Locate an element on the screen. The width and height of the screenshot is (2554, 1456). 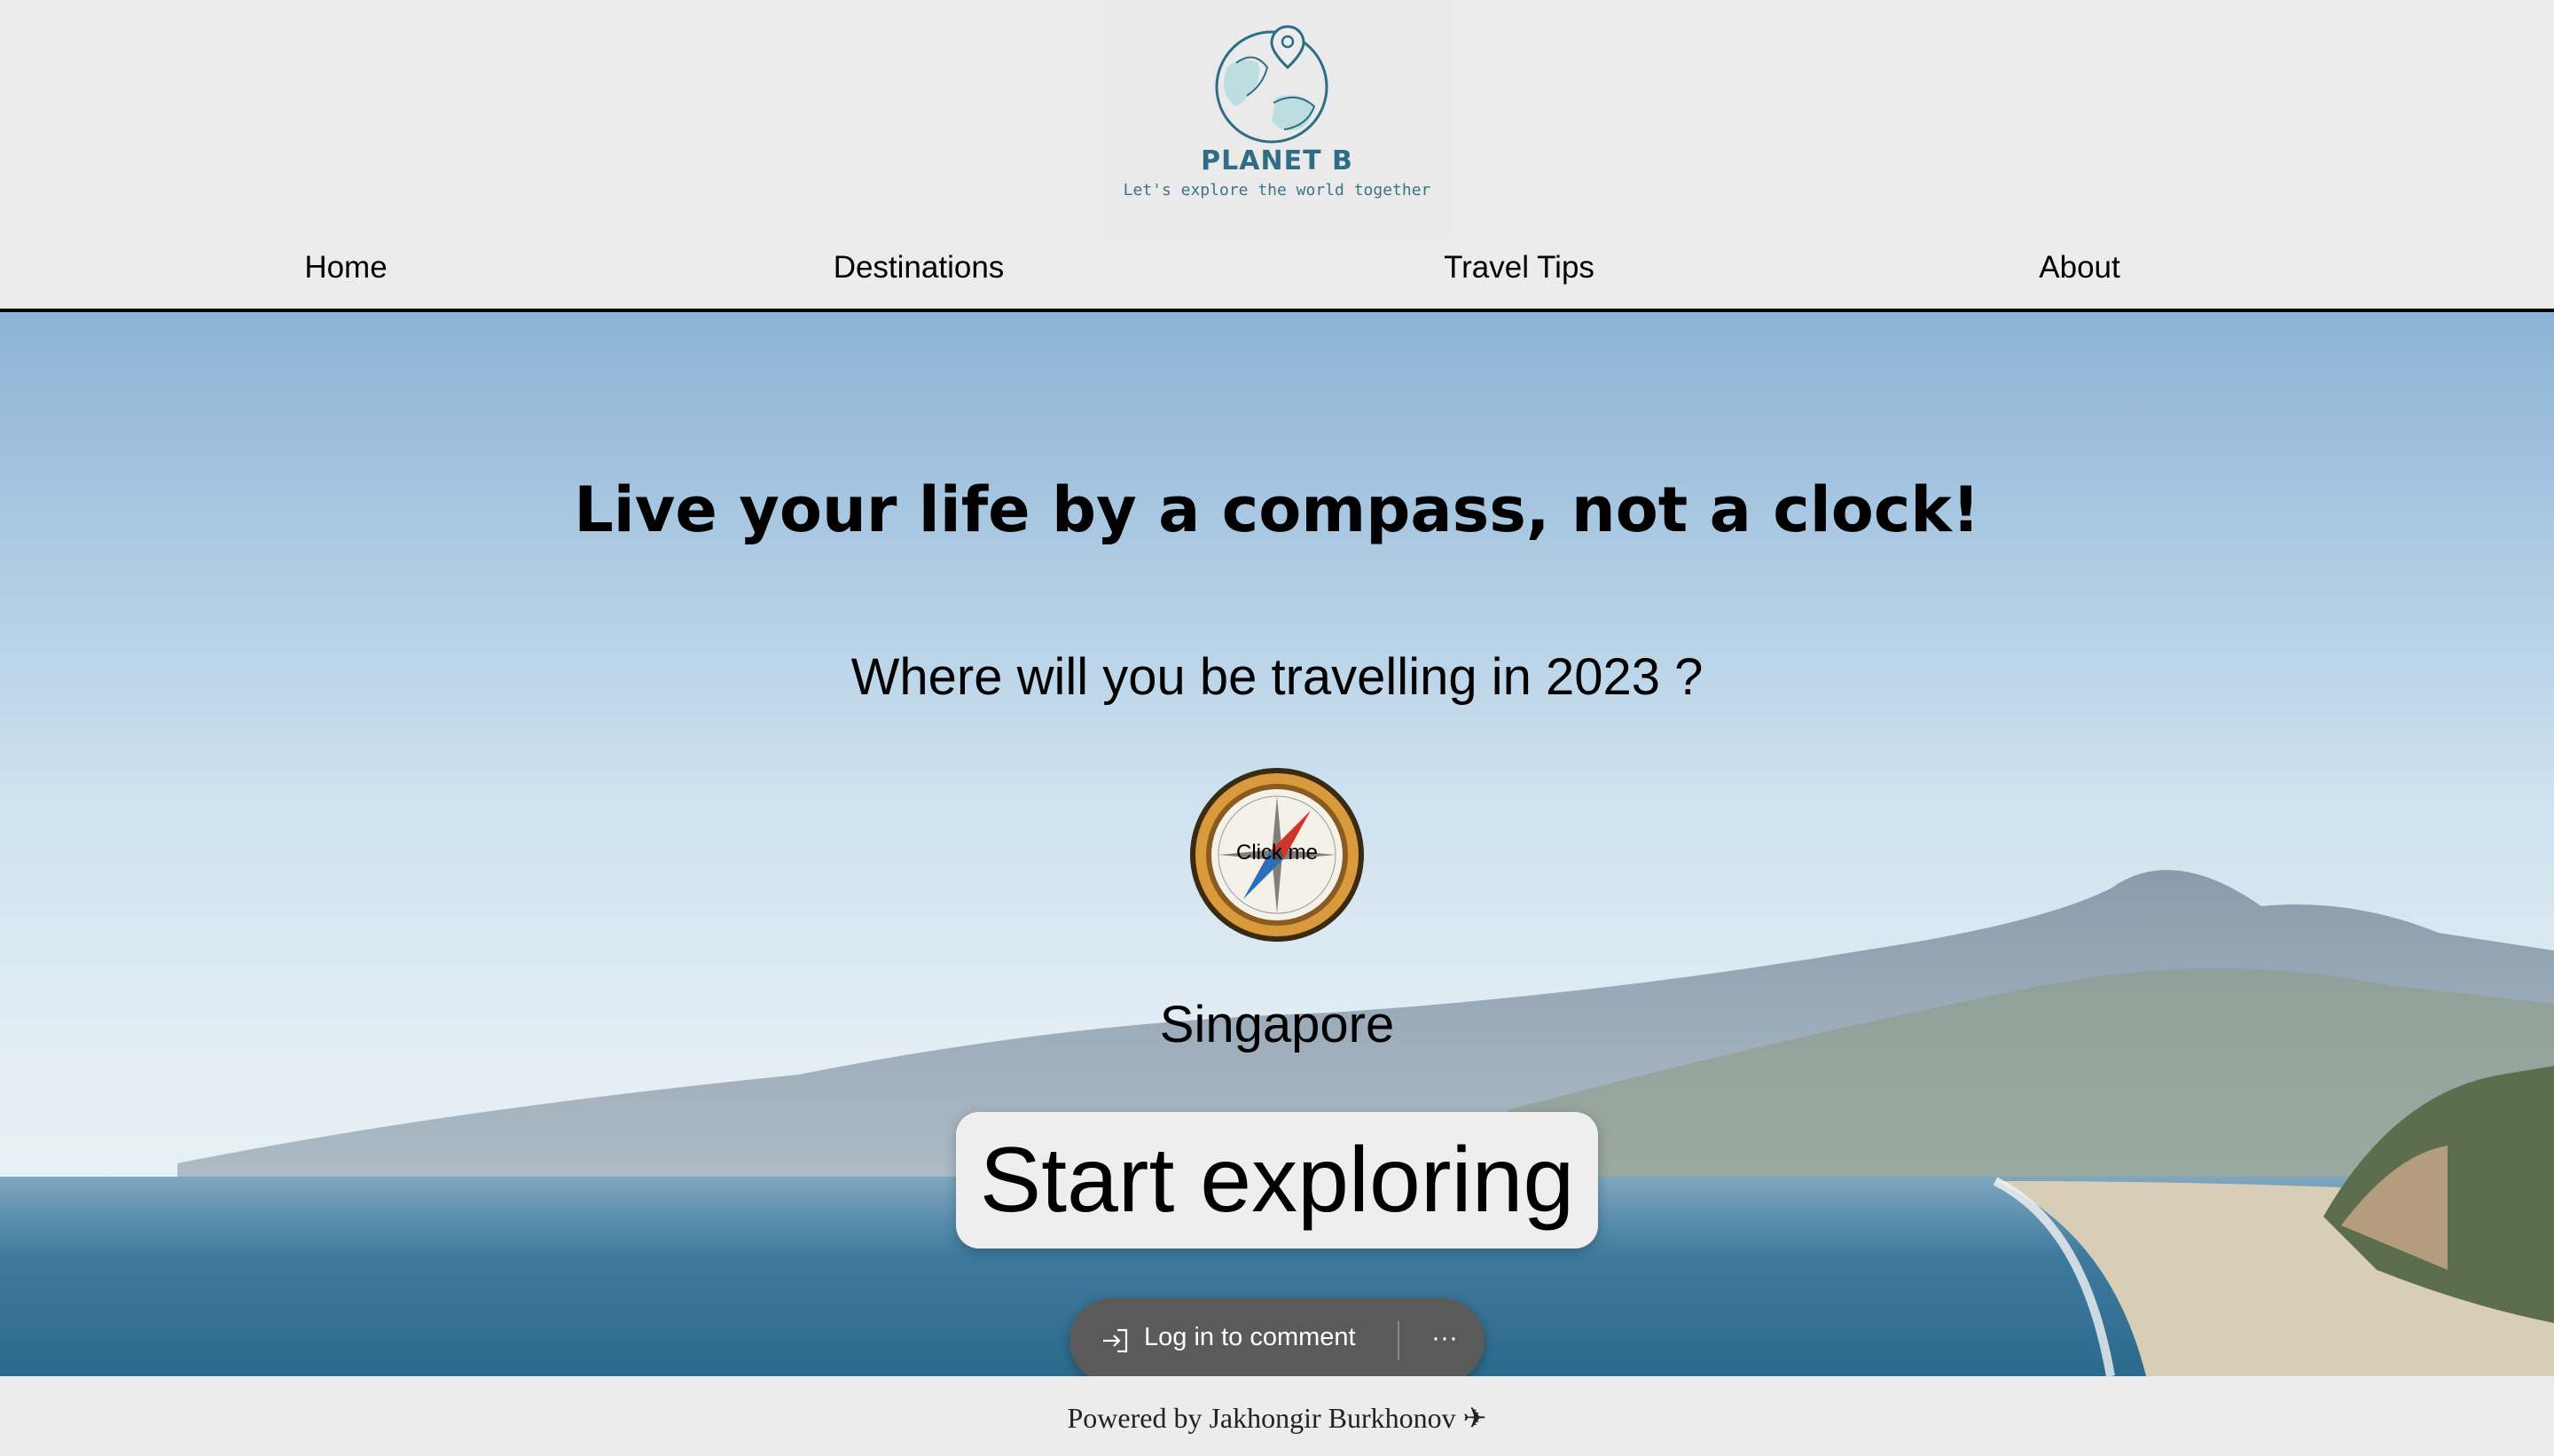
nav-about: About is located at coordinates (2079, 268).